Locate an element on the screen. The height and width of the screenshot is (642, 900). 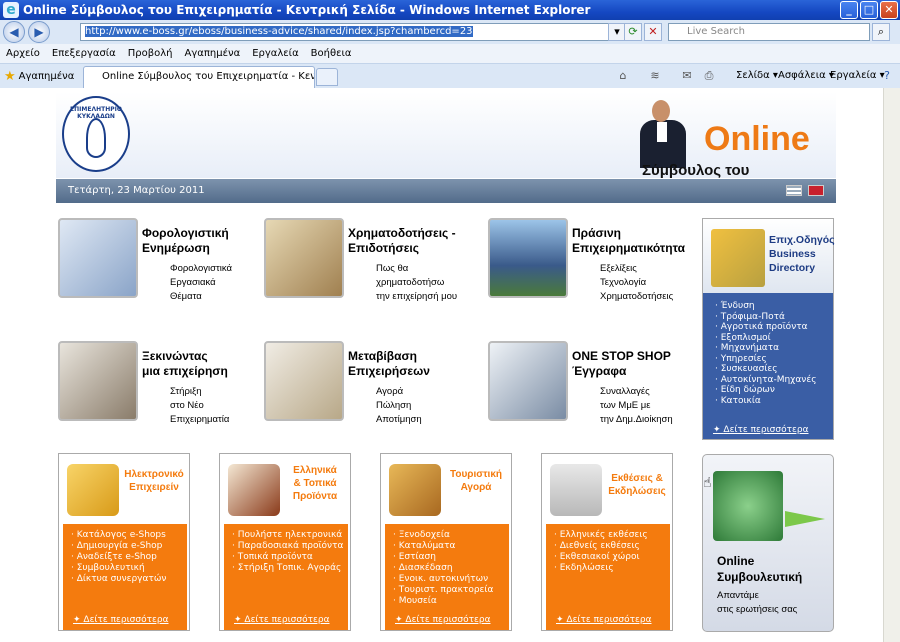
vertical-scrollbar is located at coordinates (891, 365).